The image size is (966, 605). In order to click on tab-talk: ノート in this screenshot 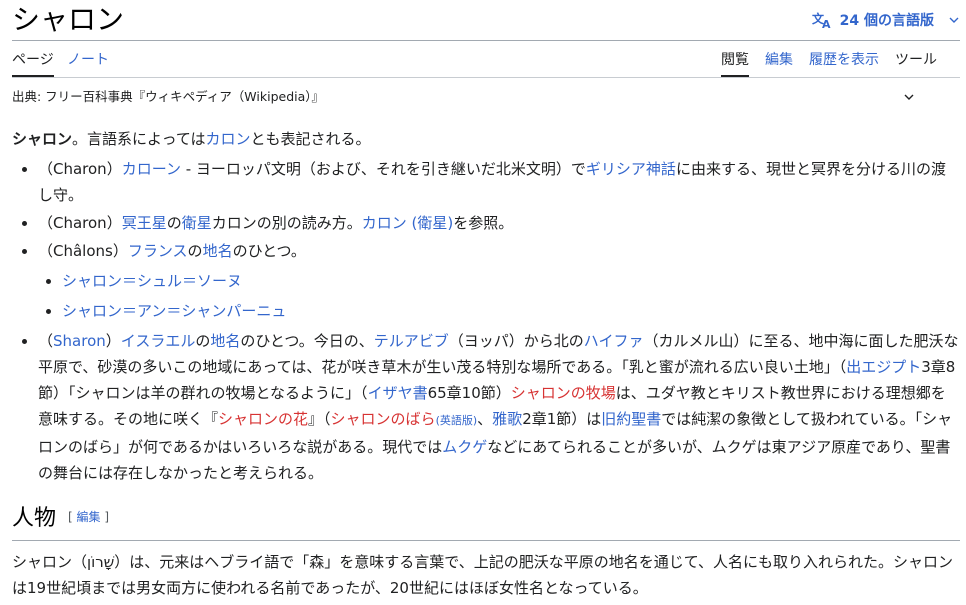, I will do `click(88, 59)`.